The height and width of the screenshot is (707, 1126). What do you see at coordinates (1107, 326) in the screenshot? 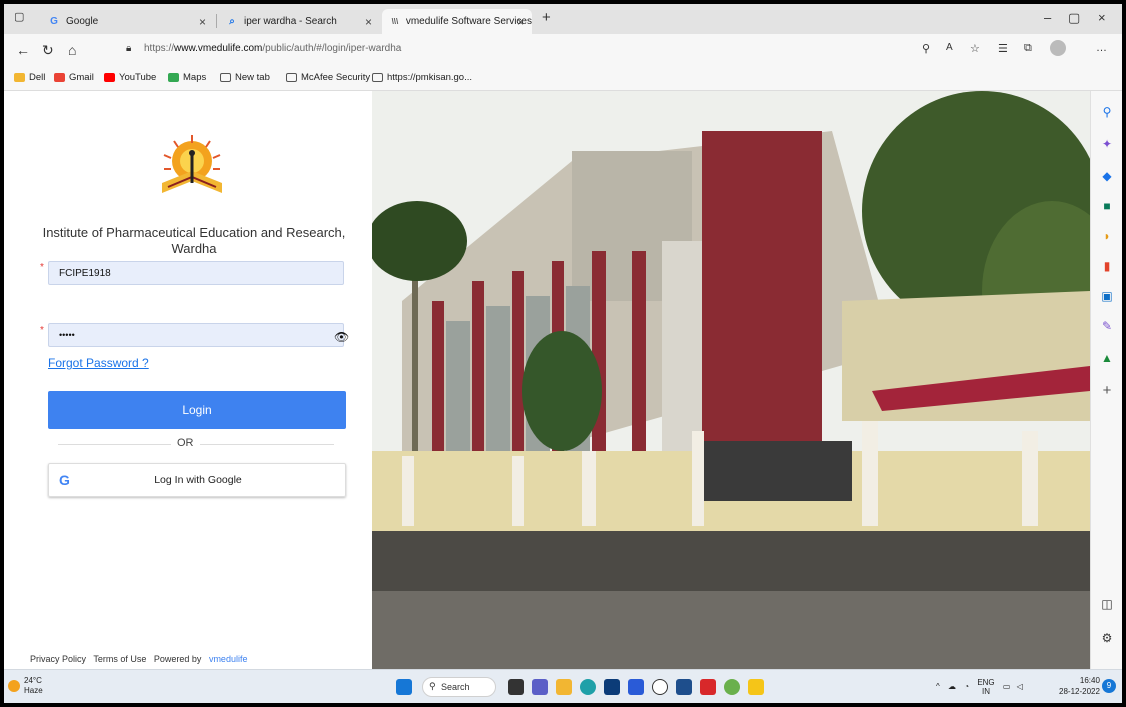
I see `designer-icon: ✎` at bounding box center [1107, 326].